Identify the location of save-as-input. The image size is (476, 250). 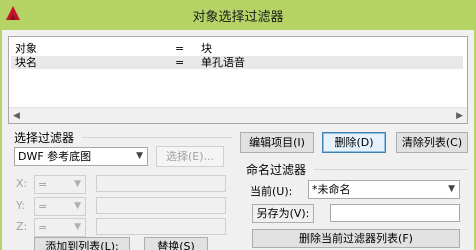
(395, 213).